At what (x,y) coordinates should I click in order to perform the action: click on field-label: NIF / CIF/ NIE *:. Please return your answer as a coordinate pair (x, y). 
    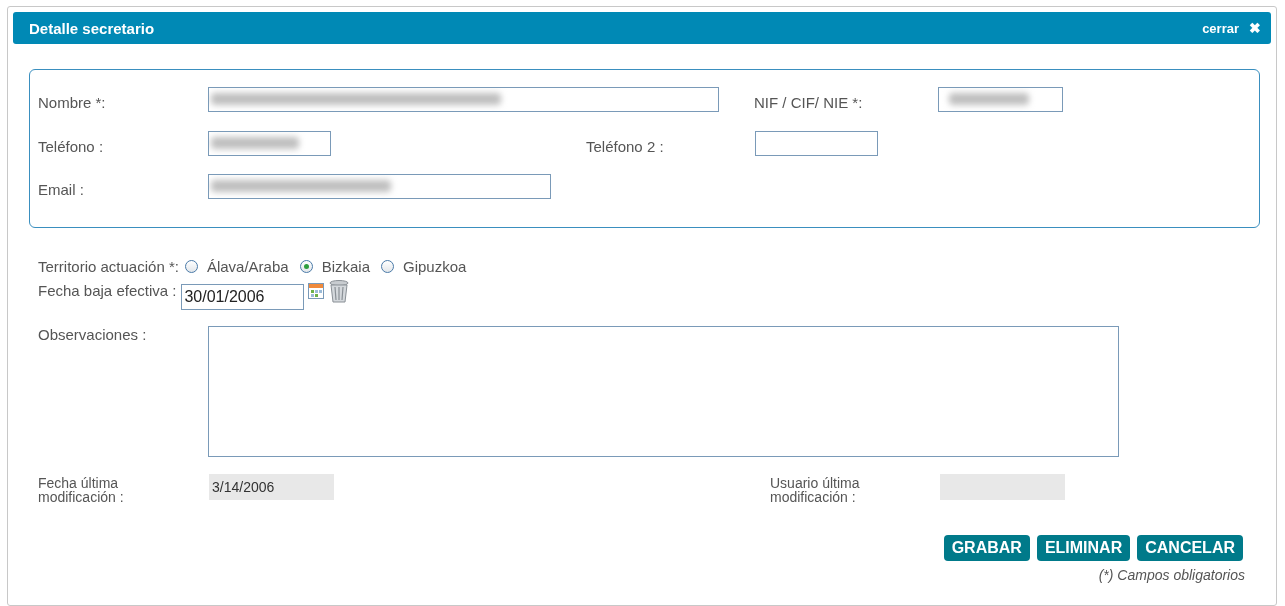
    Looking at the image, I should click on (809, 102).